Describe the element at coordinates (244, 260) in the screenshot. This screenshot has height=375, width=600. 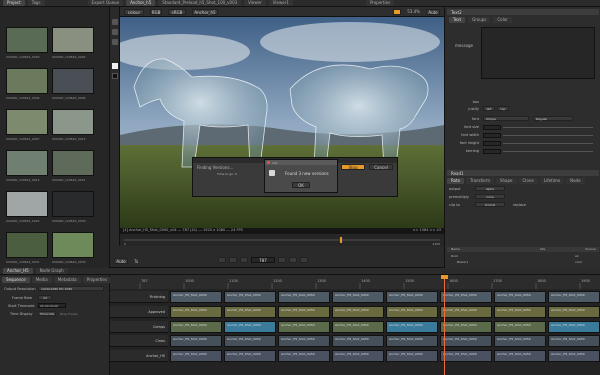
I see `play-reverse-icon` at that location.